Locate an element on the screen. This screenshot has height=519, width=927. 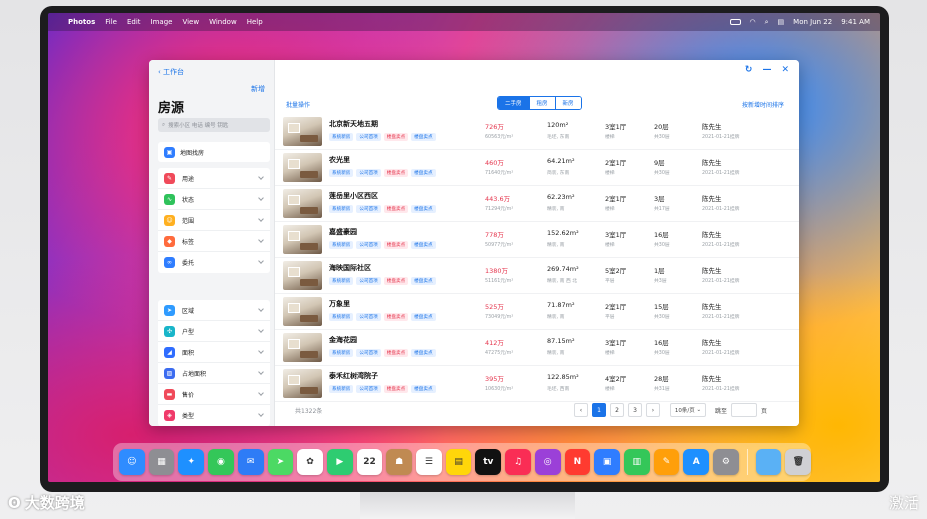
system-preferences-icon: ⚙ is located at coordinates (726, 462).